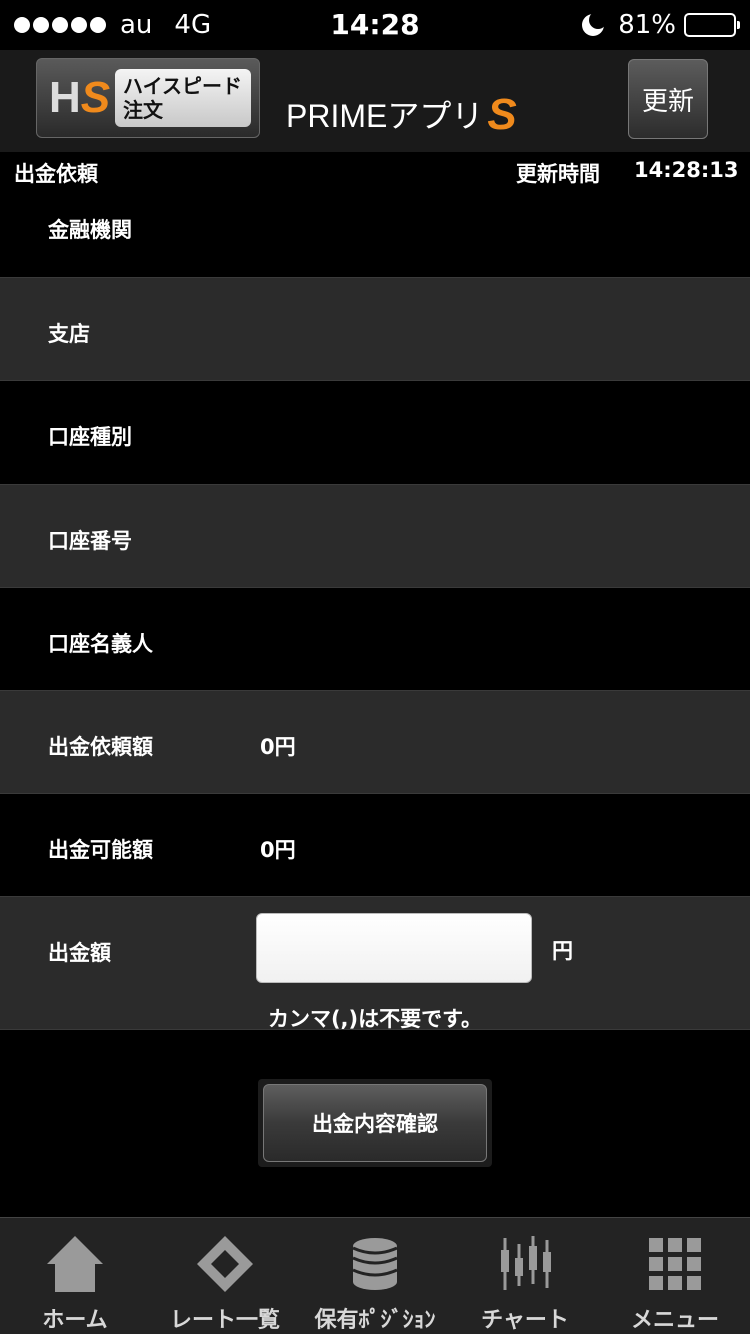 This screenshot has height=1334, width=750. I want to click on tab-label: レート一覧, so click(224, 1320).